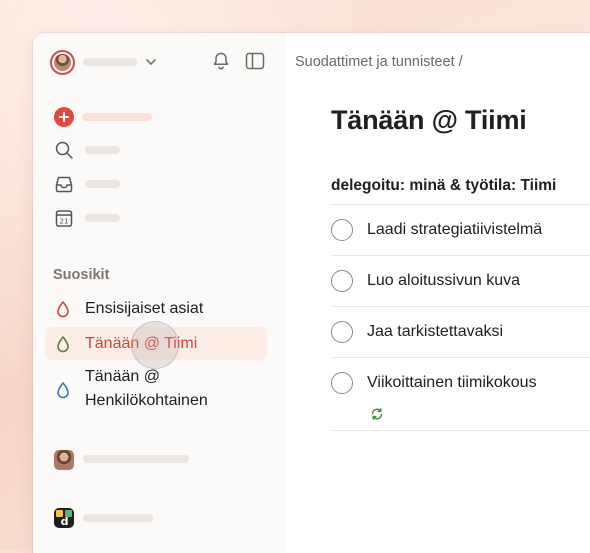 This screenshot has width=590, height=553. I want to click on favorite-label-line2: Henkilökohtainen, so click(146, 400).